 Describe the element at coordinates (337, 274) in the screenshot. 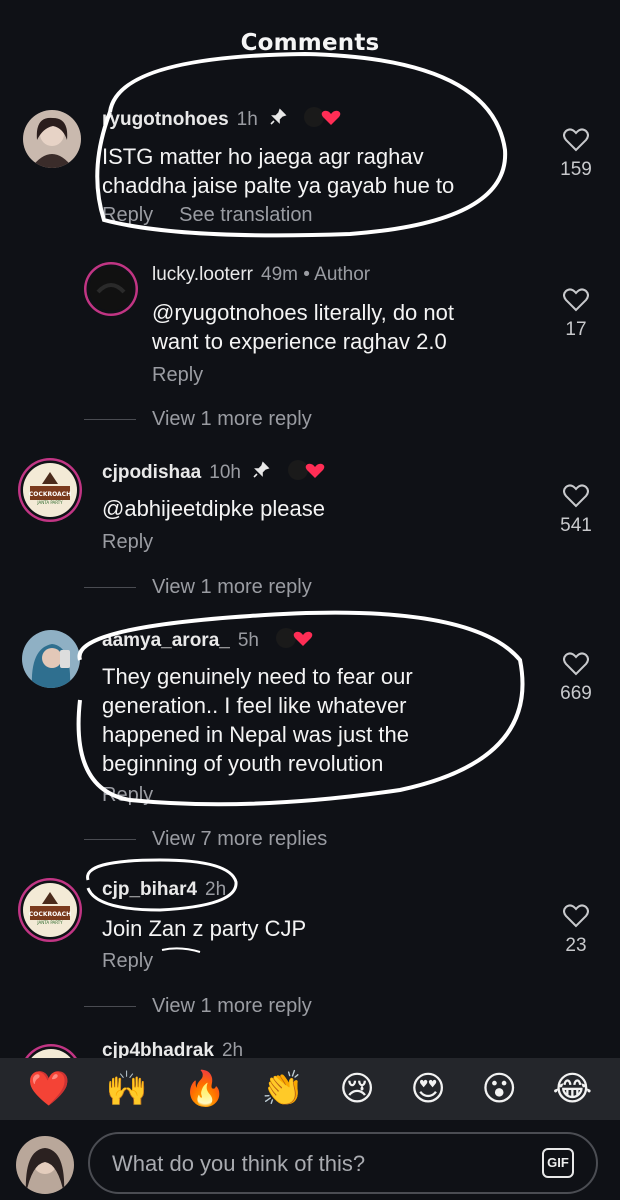

I see `author-tag: • Author` at that location.